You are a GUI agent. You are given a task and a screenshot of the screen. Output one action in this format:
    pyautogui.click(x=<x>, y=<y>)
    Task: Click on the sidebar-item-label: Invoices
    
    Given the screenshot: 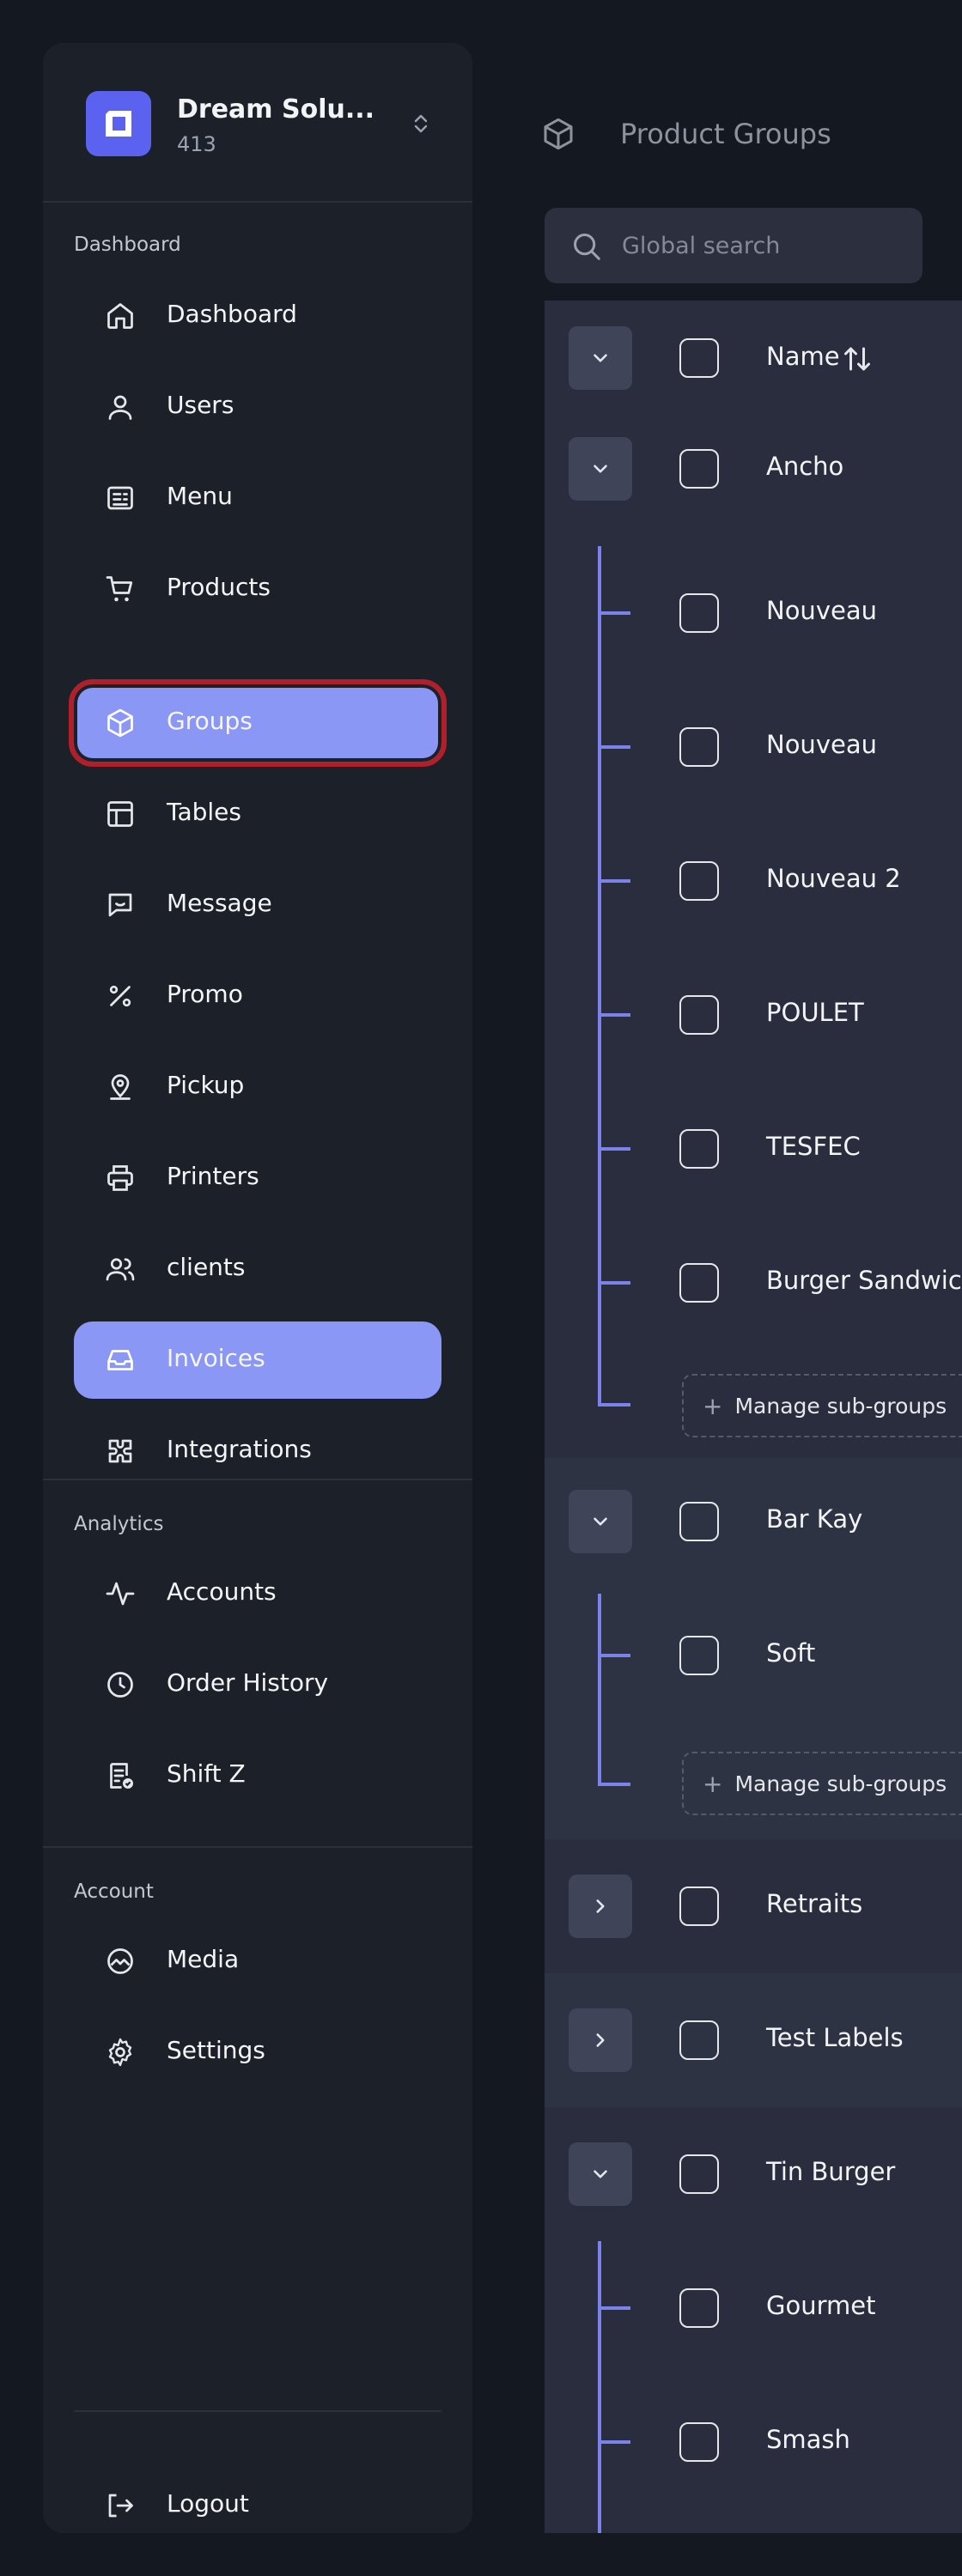 What is the action you would take?
    pyautogui.click(x=216, y=1358)
    